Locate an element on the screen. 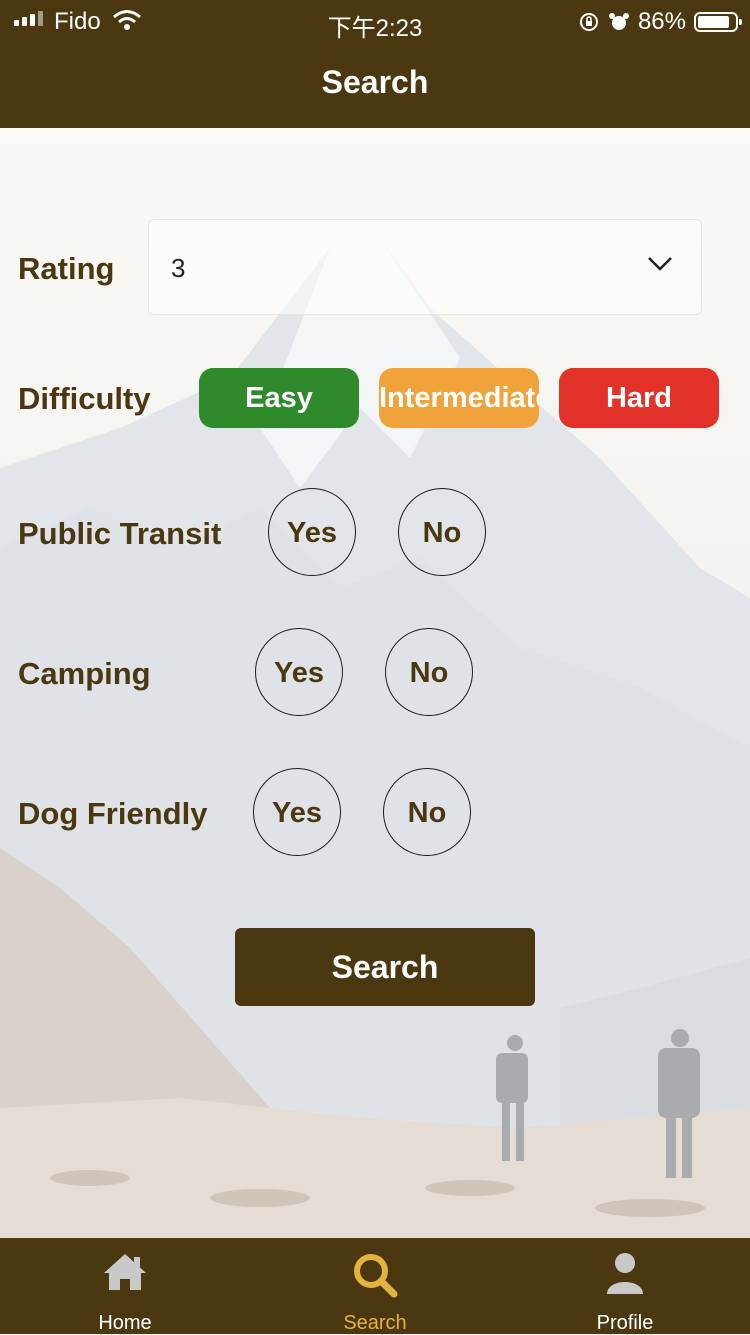 The image size is (750, 1335). camping-no-button: No is located at coordinates (429, 672).